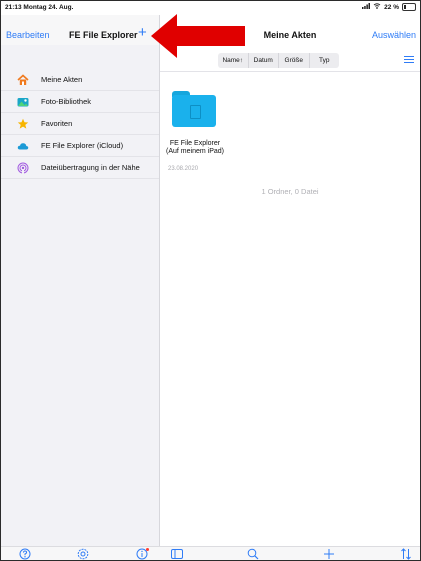 This screenshot has width=421, height=561. I want to click on sidebar-title: FE File Explorer, so click(103, 35).